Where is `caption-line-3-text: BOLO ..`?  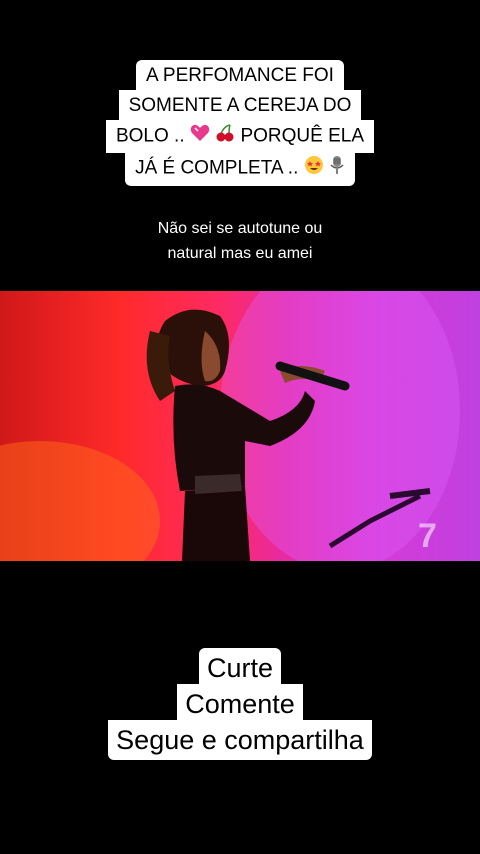
caption-line-3-text: BOLO .. is located at coordinates (150, 136).